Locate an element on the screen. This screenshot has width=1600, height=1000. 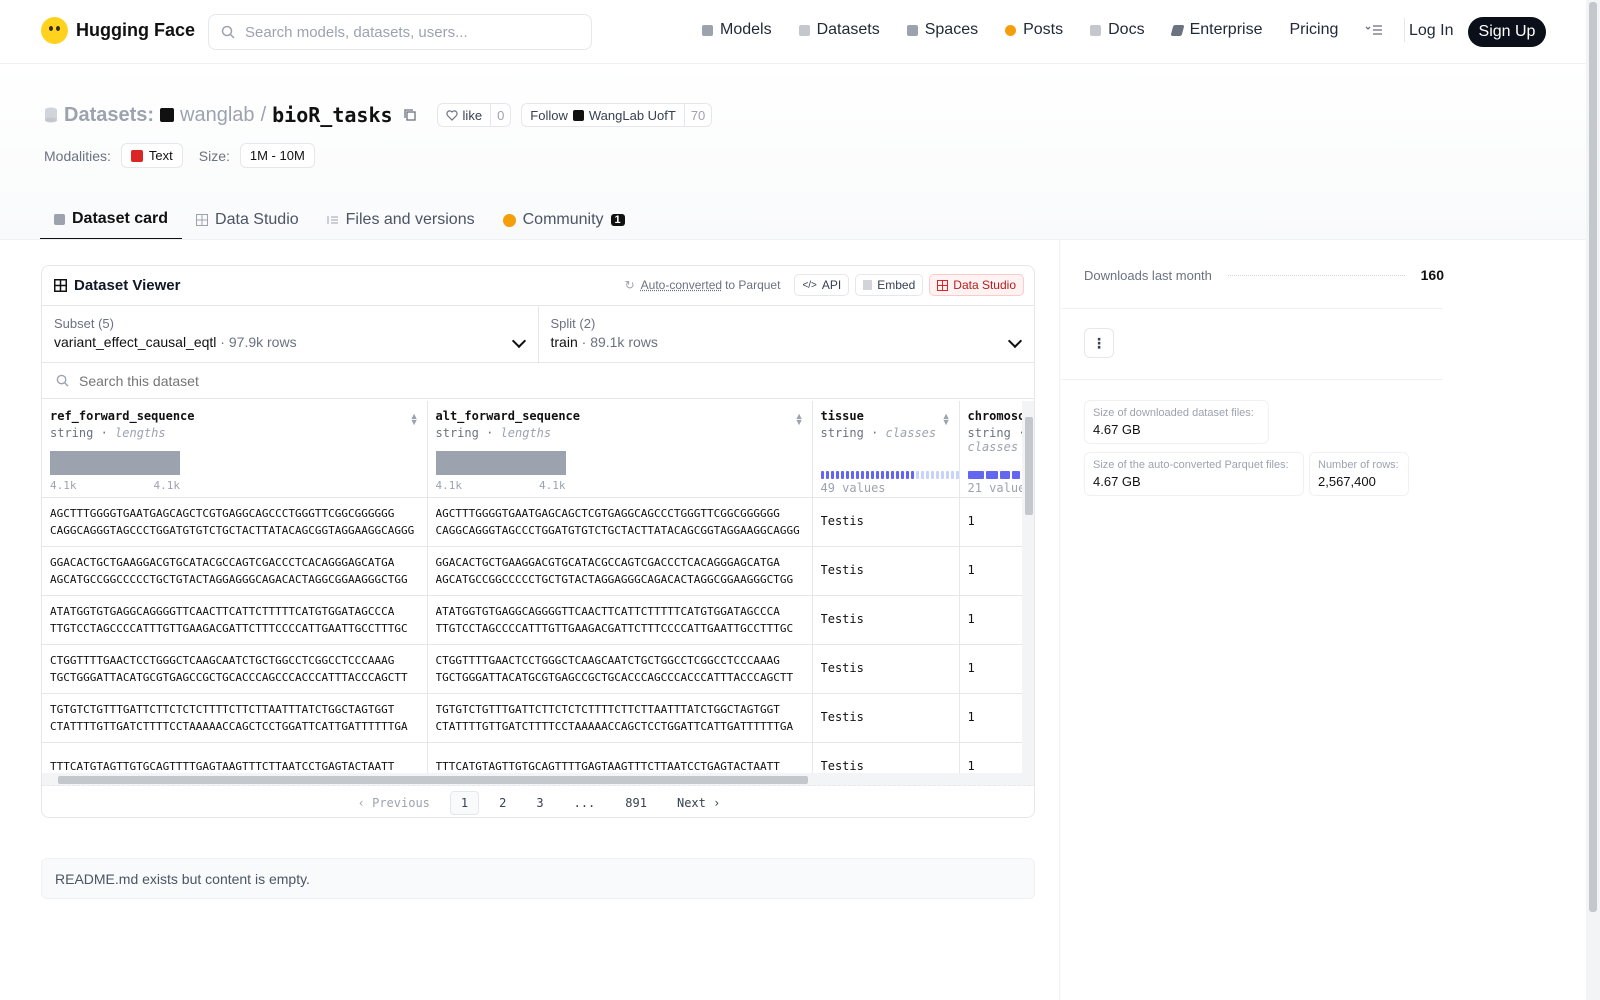
table-horizontal-scrollbar is located at coordinates (538, 779).